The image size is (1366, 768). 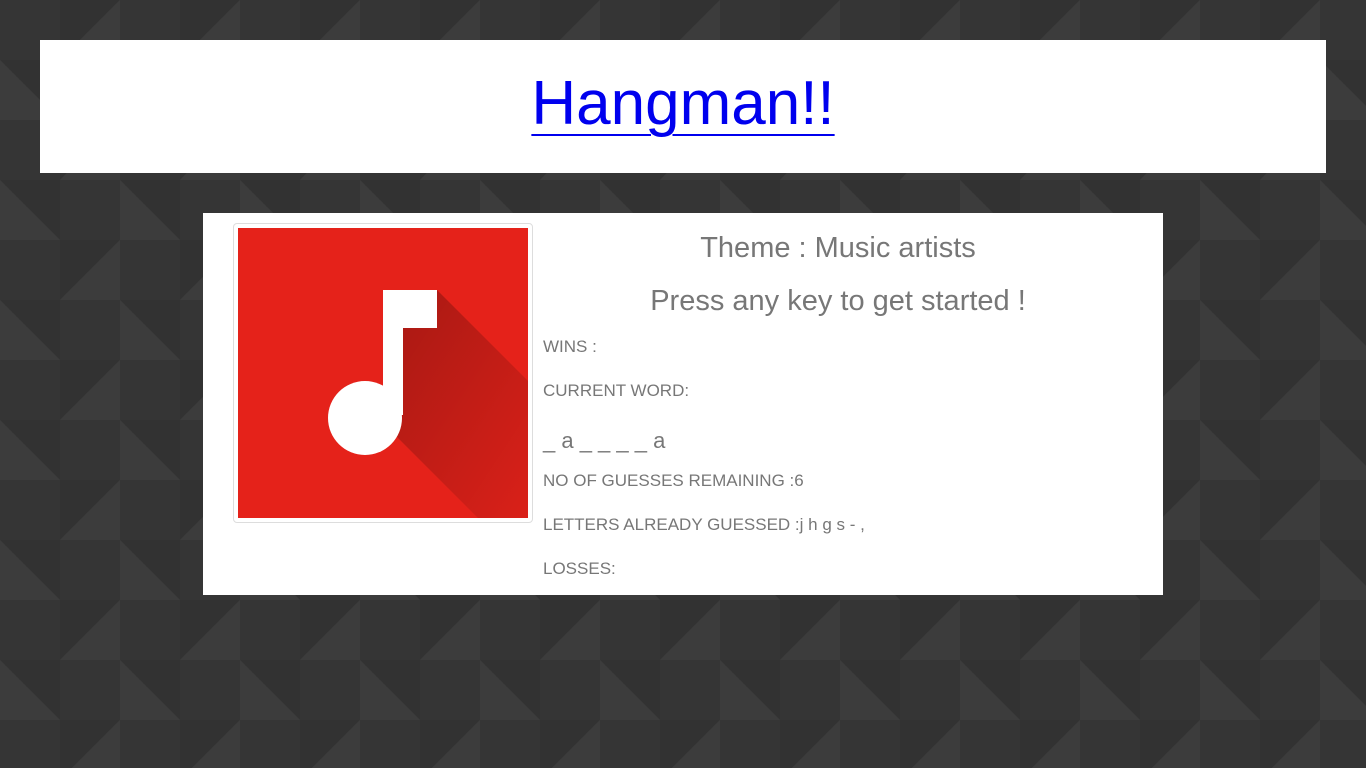 I want to click on guesses-remaining-label: NO OF GUESSES REMAINING :6, so click(x=673, y=480).